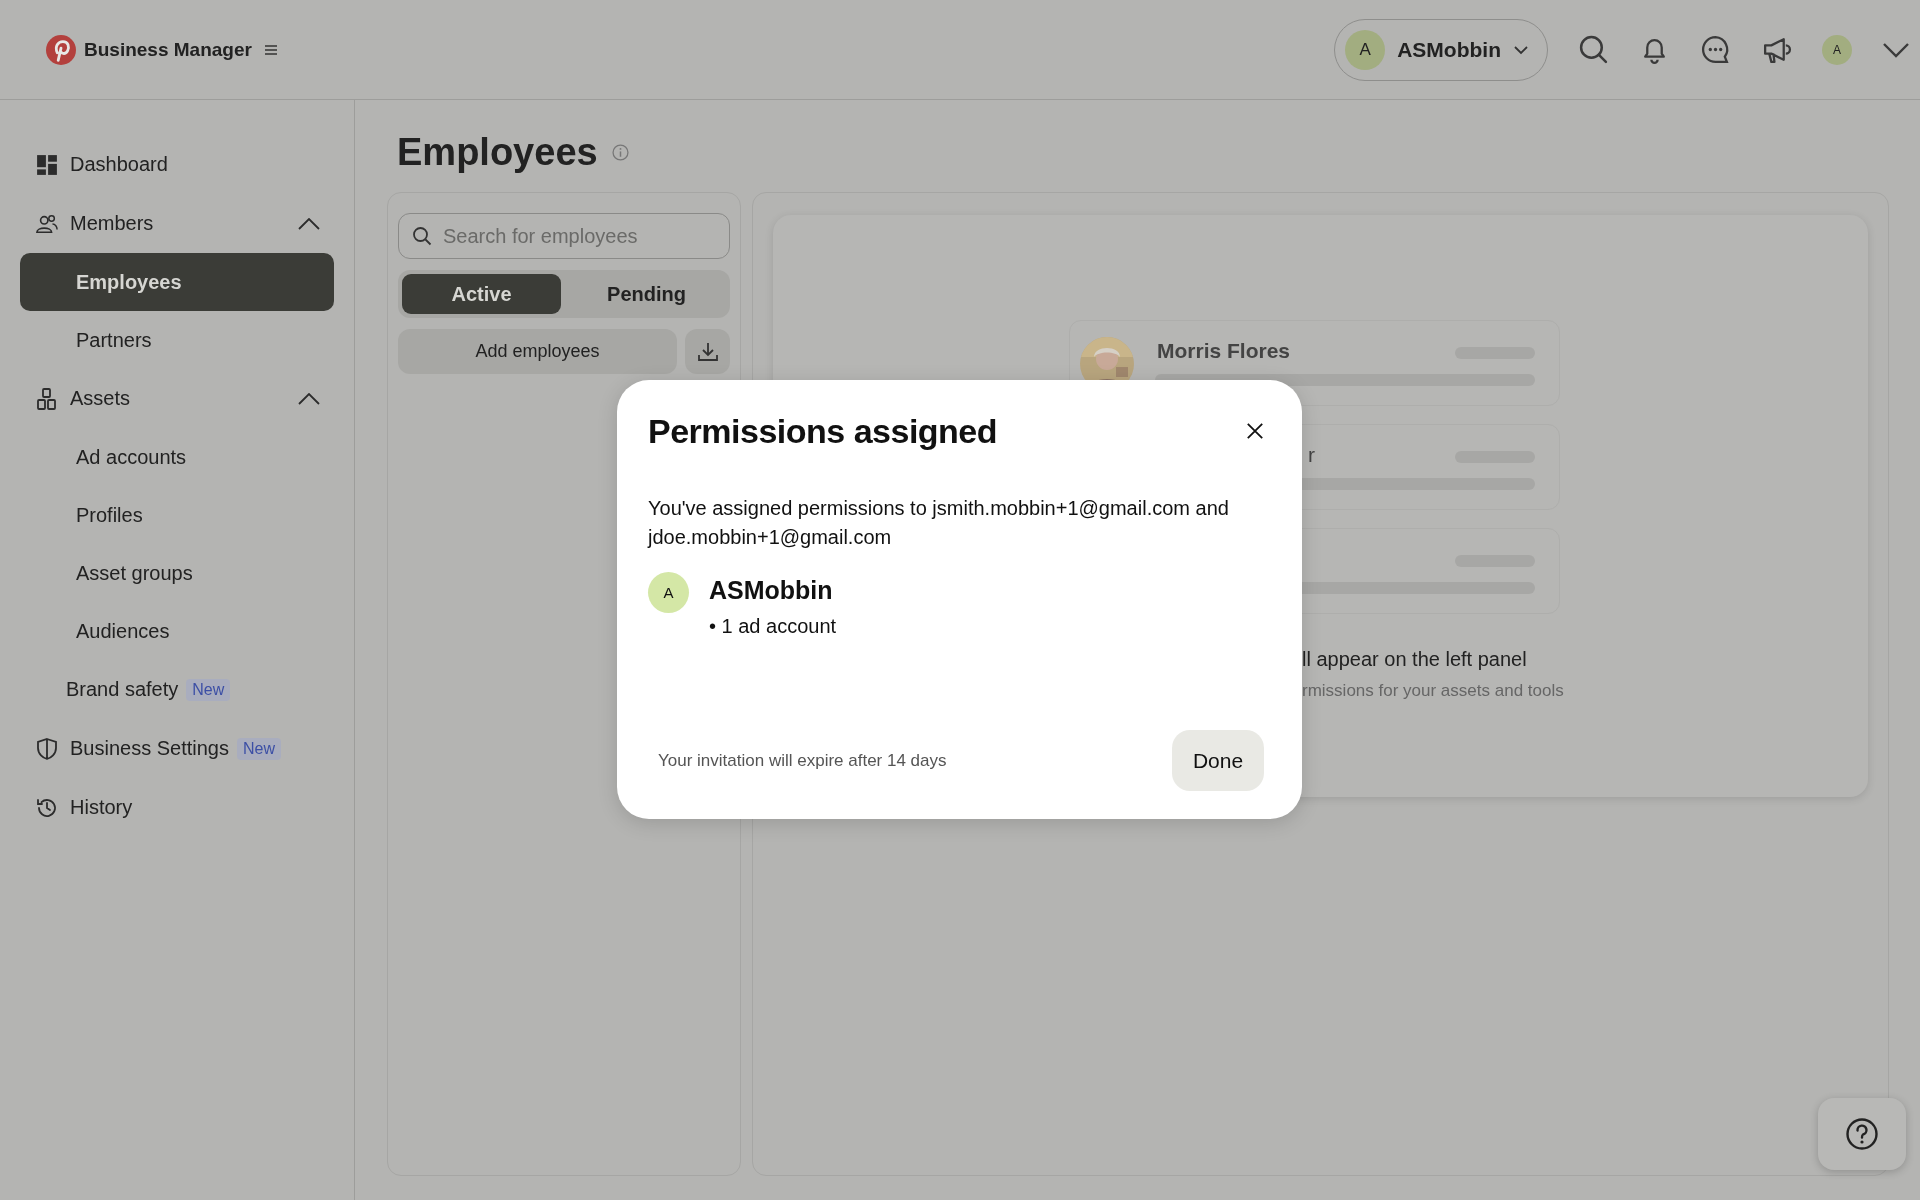  I want to click on page-title: Employees, so click(497, 152).